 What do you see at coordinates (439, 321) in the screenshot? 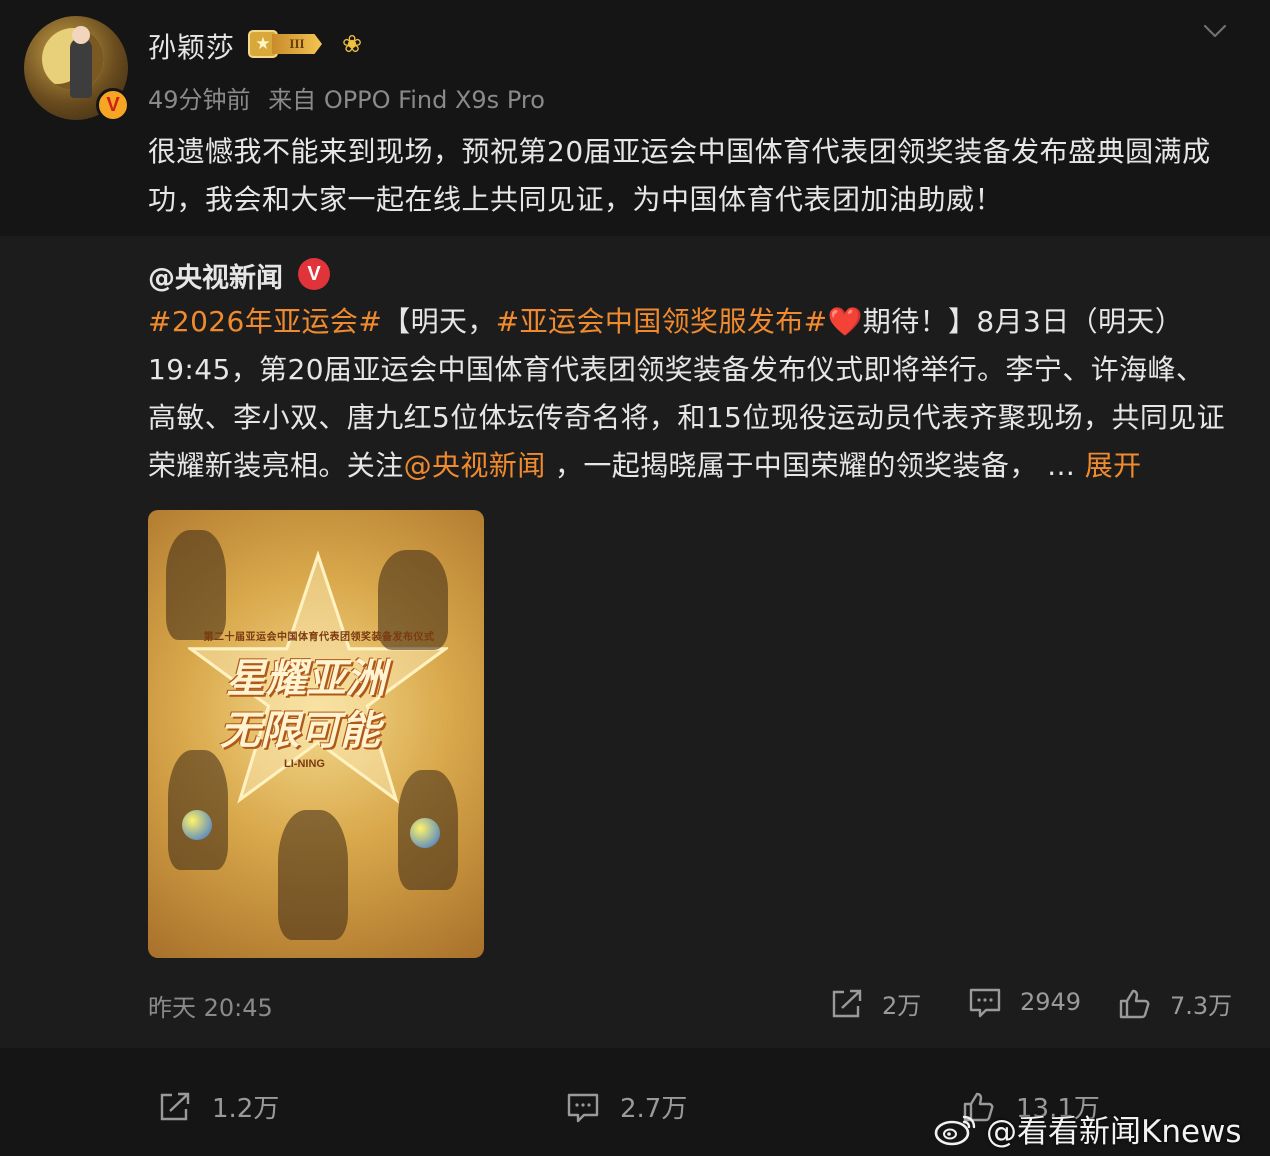
I see `repost-text-segment: 【明天，` at bounding box center [439, 321].